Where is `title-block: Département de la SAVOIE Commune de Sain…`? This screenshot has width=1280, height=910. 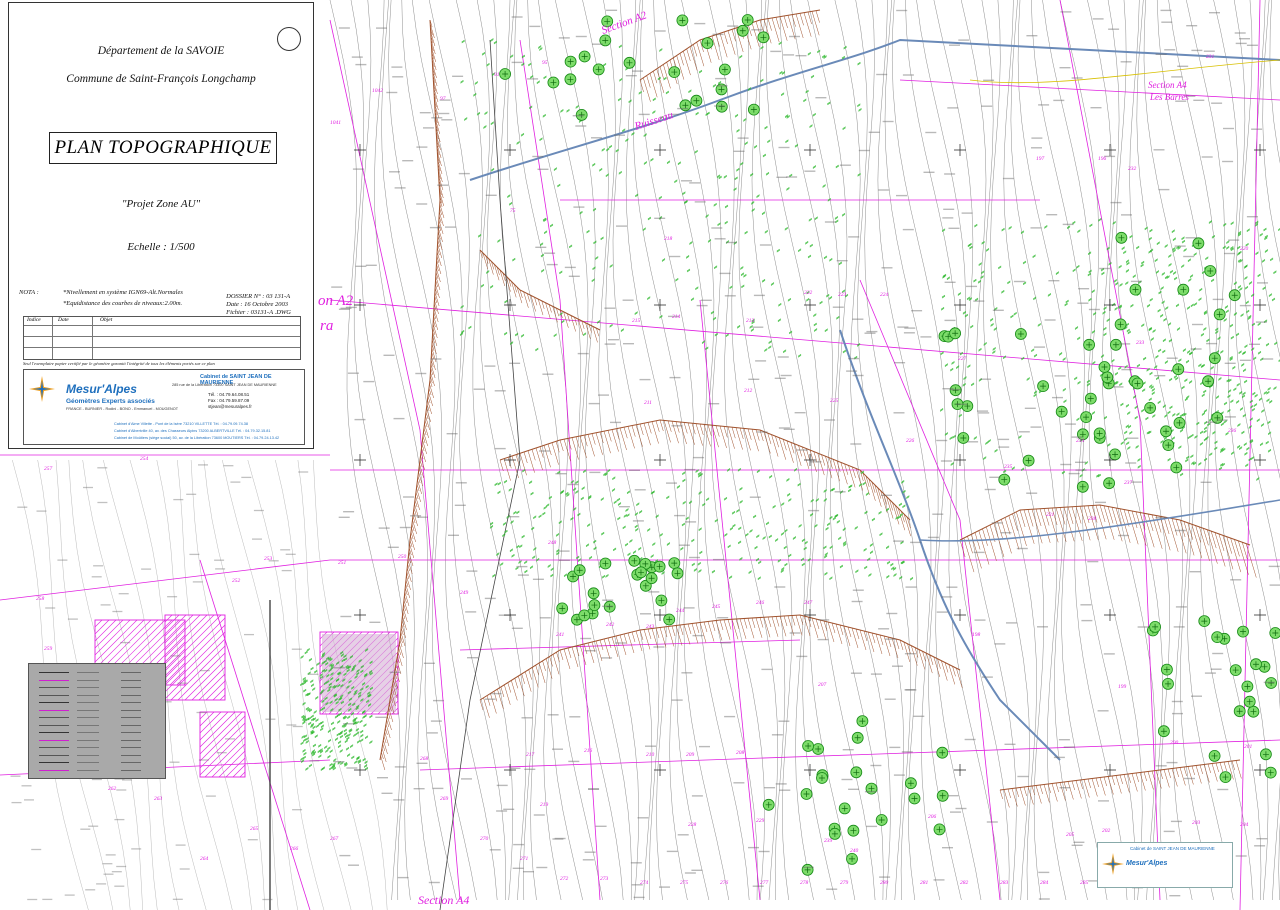
title-block: Département de la SAVOIE Commune de Sain… is located at coordinates (161, 225).